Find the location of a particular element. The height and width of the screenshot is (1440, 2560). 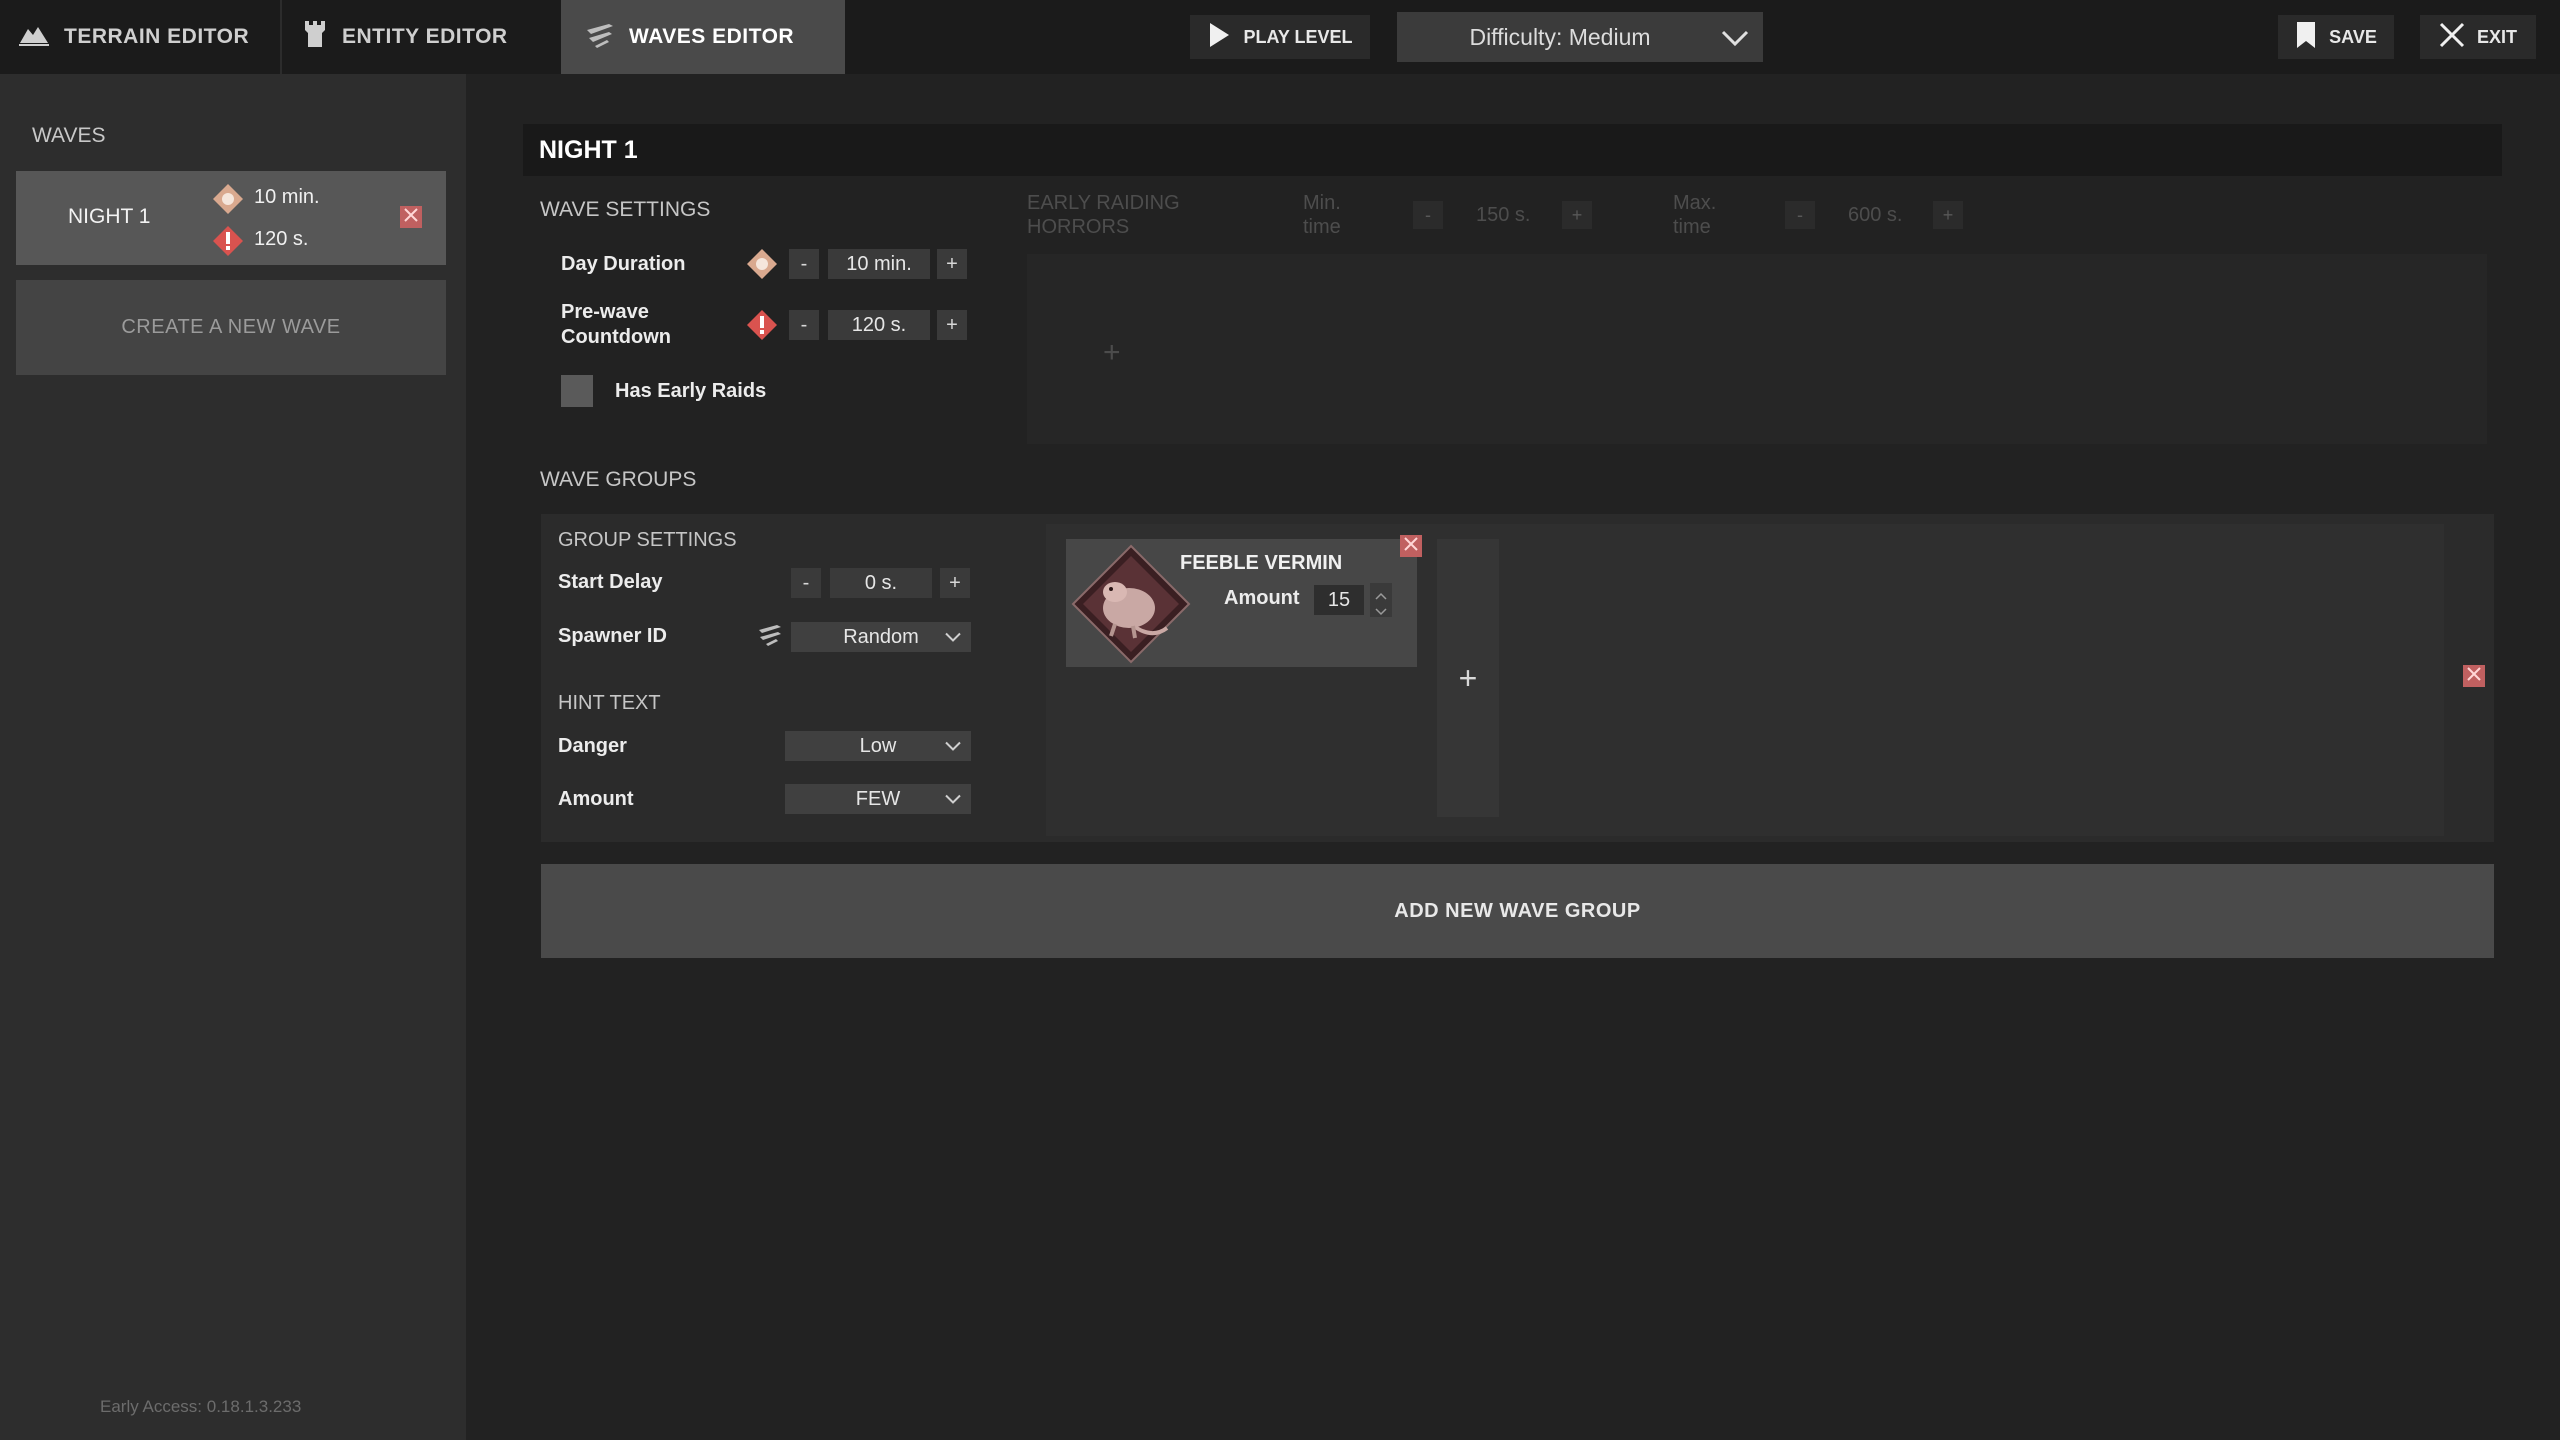

day-duration-increment: + is located at coordinates (952, 264).